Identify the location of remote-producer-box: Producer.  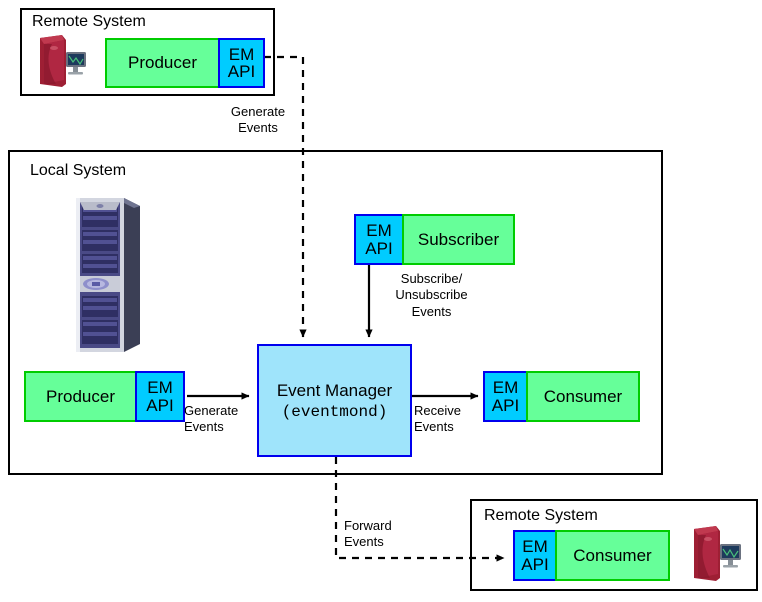
(162, 63).